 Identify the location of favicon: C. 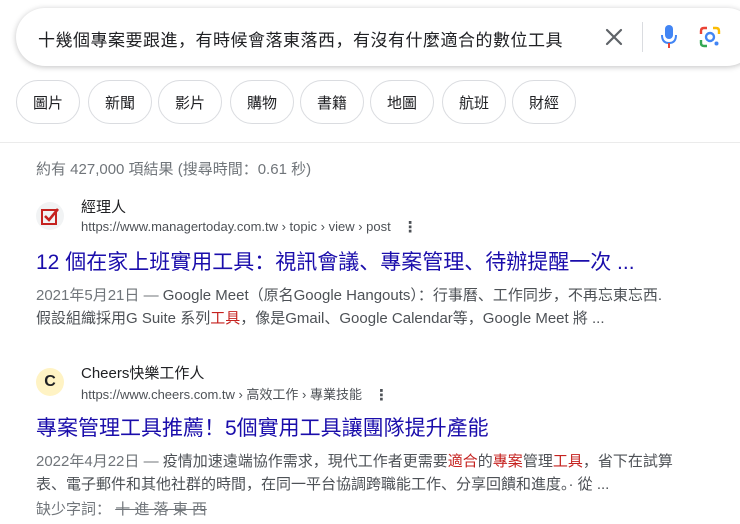
(50, 382).